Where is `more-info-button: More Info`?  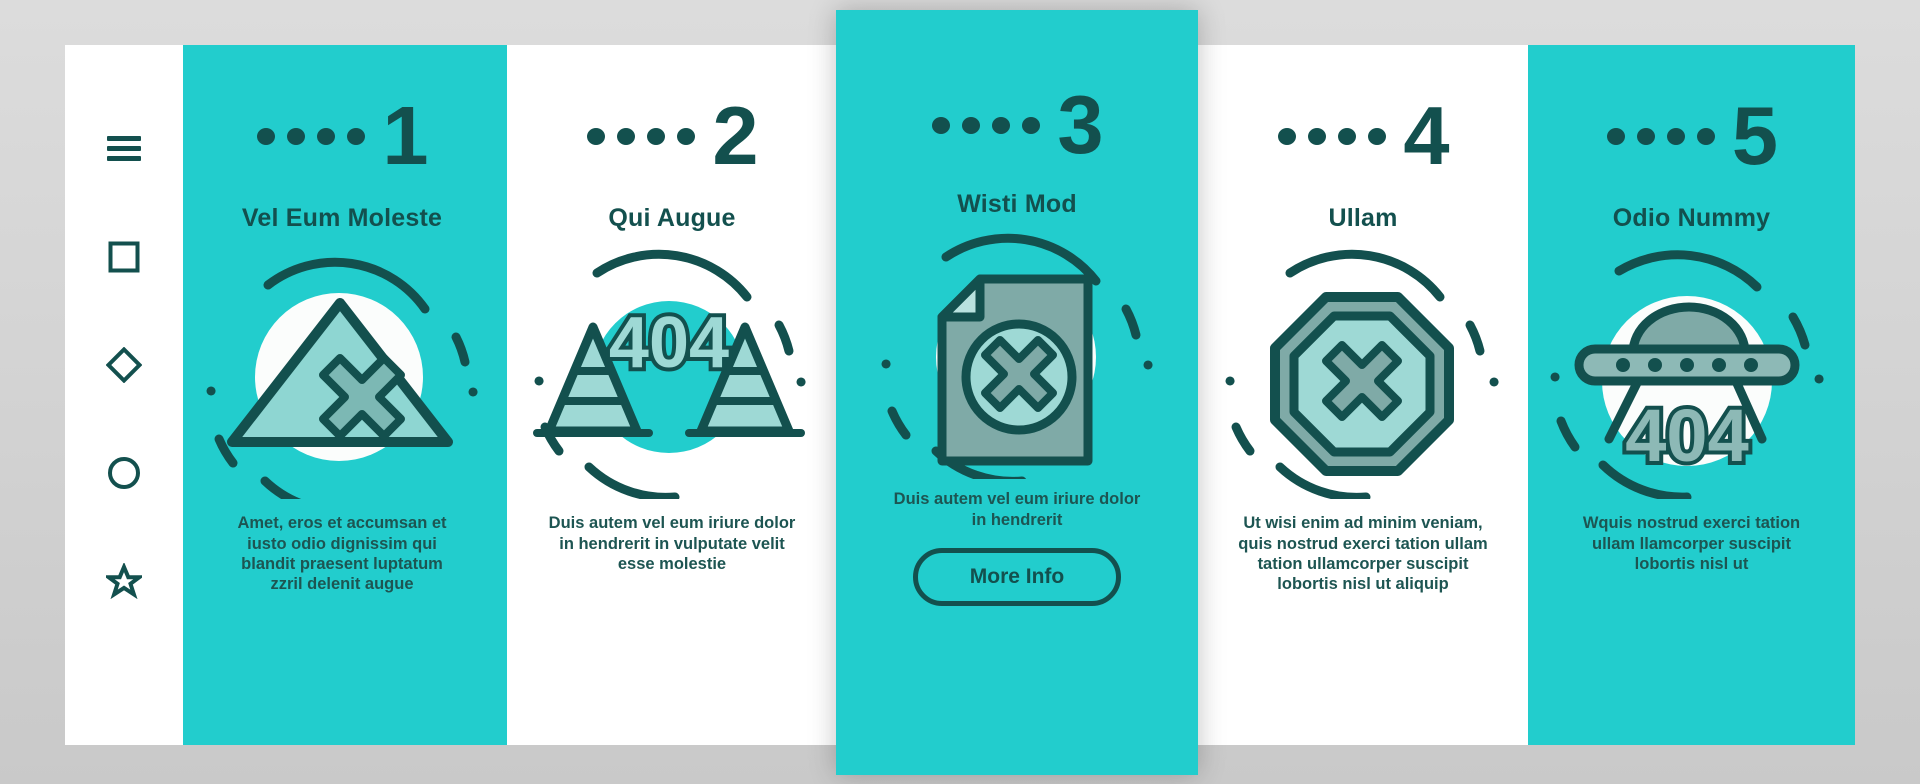 more-info-button: More Info is located at coordinates (1017, 576).